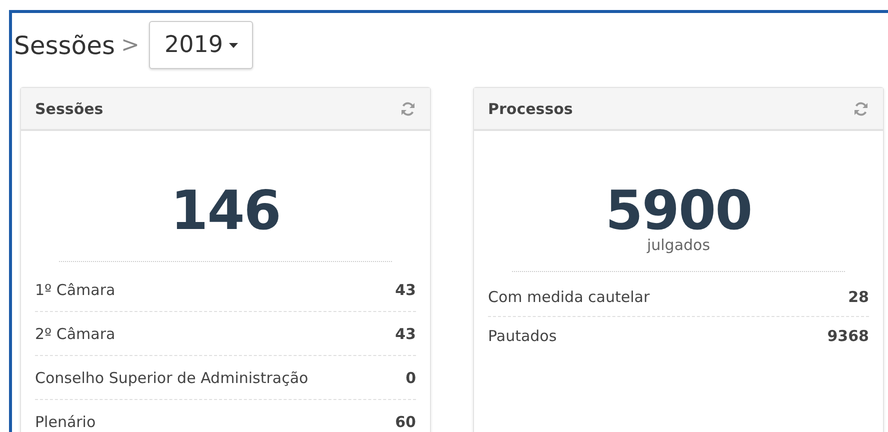 The width and height of the screenshot is (888, 432). Describe the element at coordinates (75, 333) in the screenshot. I see `row-label: 2º Câmara` at that location.